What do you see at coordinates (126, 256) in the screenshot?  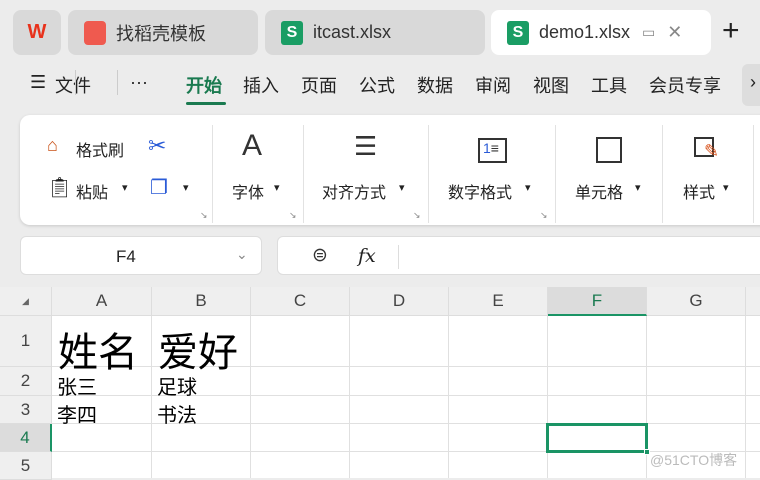 I see `name-box-value: F4` at bounding box center [126, 256].